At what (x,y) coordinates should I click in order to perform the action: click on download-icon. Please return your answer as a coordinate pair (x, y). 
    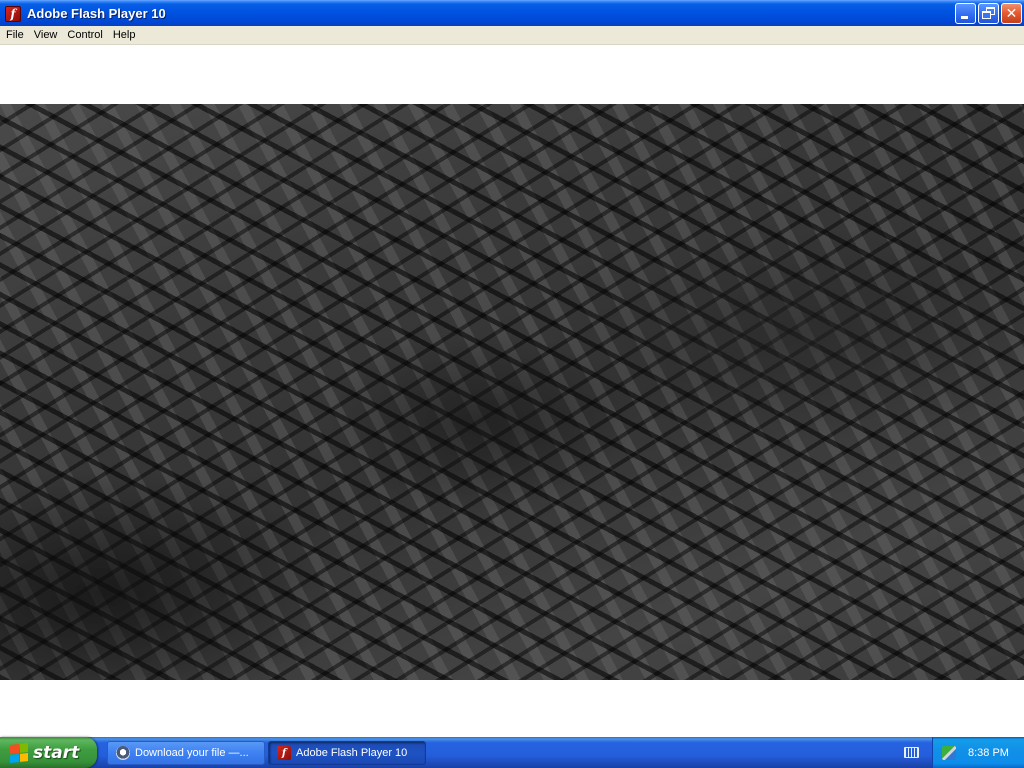
    Looking at the image, I should click on (123, 753).